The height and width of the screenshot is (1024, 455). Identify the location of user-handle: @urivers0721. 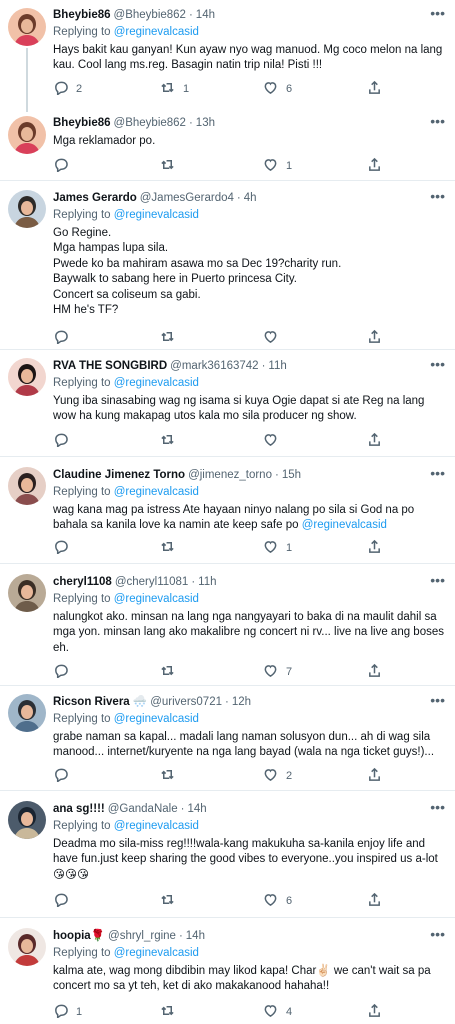
(186, 703).